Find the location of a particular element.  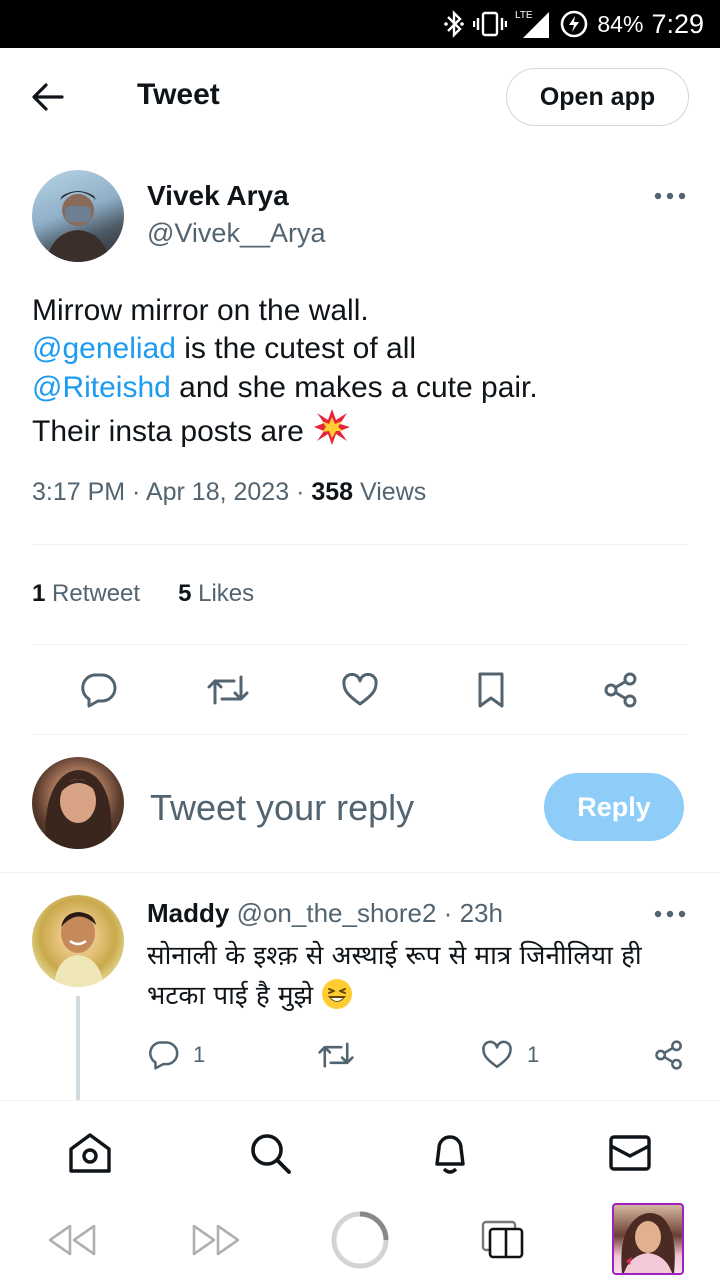

tweet-time: 3:17 PM is located at coordinates (79, 492).